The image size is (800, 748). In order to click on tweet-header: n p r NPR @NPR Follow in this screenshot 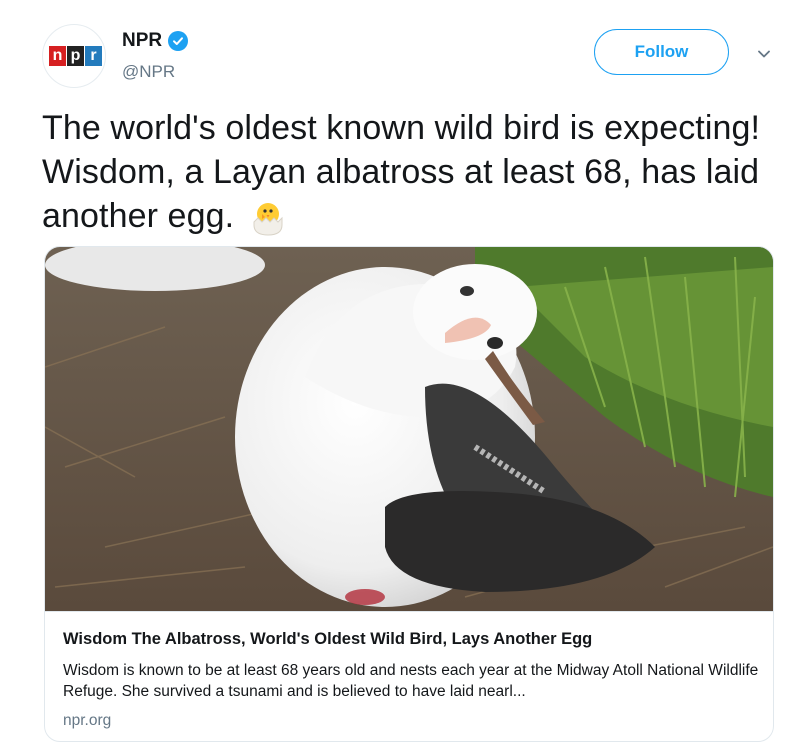, I will do `click(412, 56)`.